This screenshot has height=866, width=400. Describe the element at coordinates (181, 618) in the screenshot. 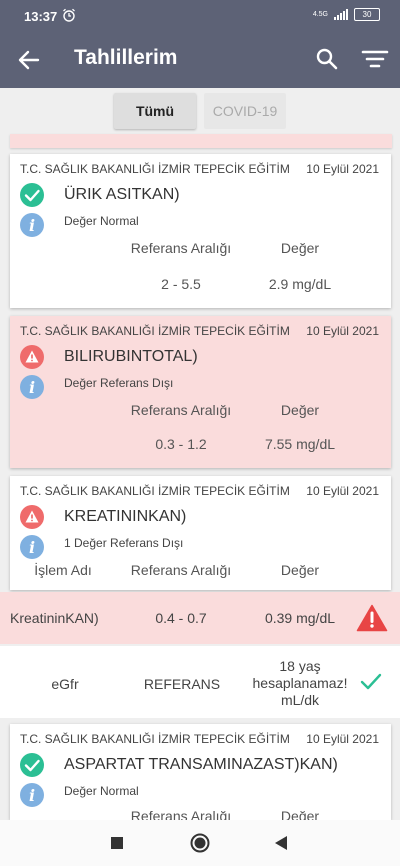

I see `reference-range: 0.4 - 0.7` at that location.